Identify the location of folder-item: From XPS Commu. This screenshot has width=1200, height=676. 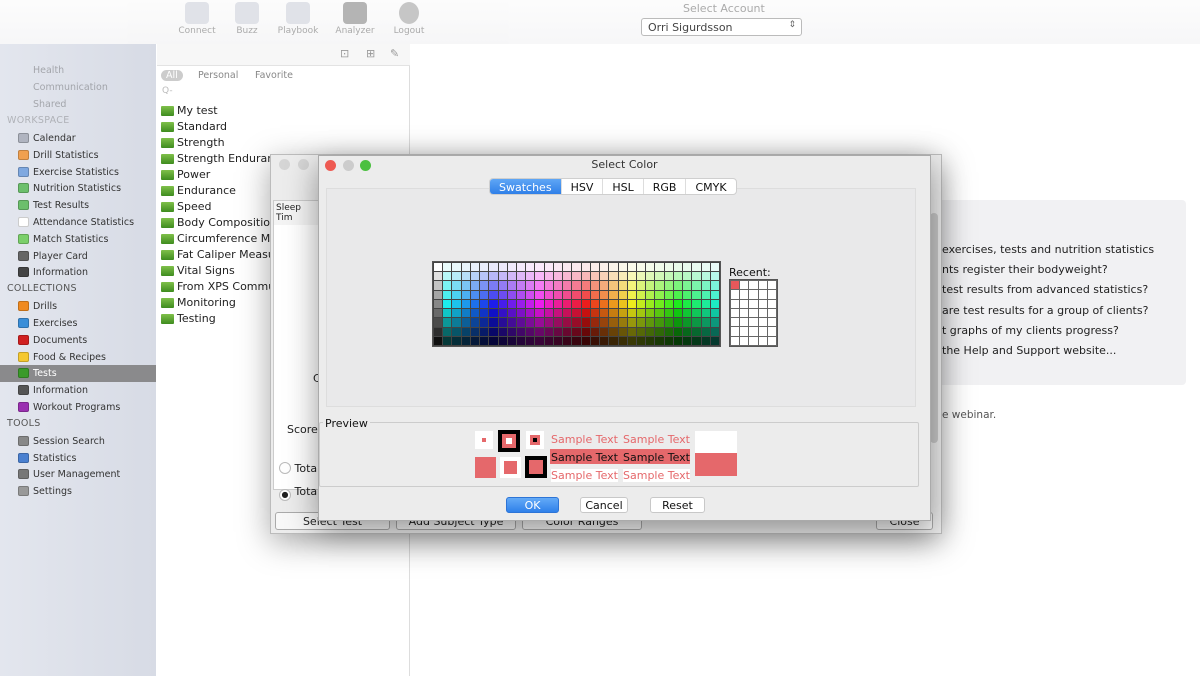
(218, 287).